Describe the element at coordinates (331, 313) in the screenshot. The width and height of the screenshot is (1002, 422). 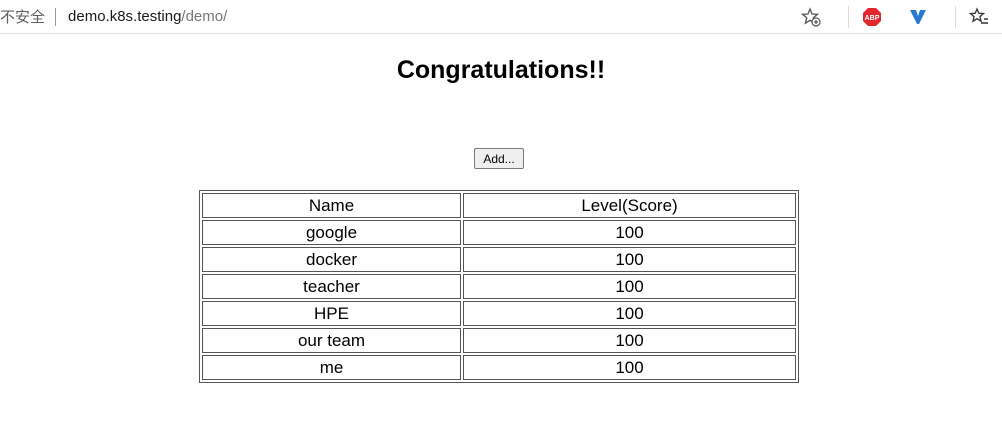
I see `cell-name: HPE` at that location.